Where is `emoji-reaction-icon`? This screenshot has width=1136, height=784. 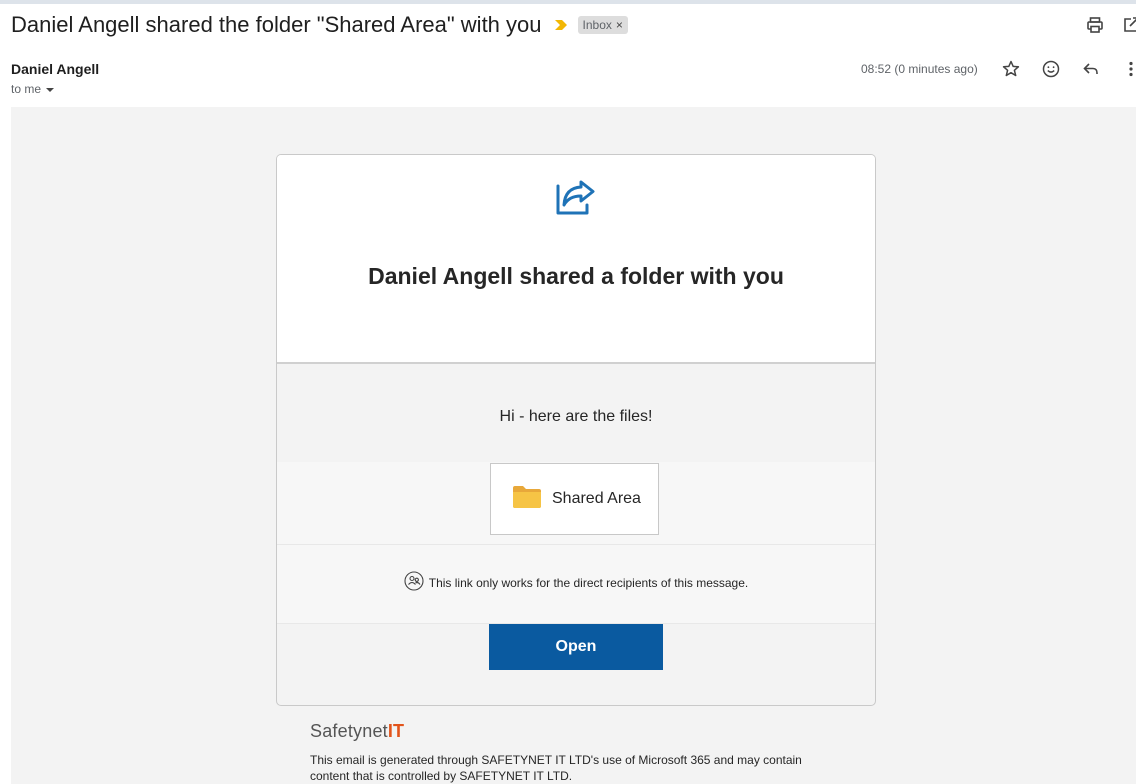 emoji-reaction-icon is located at coordinates (1051, 69).